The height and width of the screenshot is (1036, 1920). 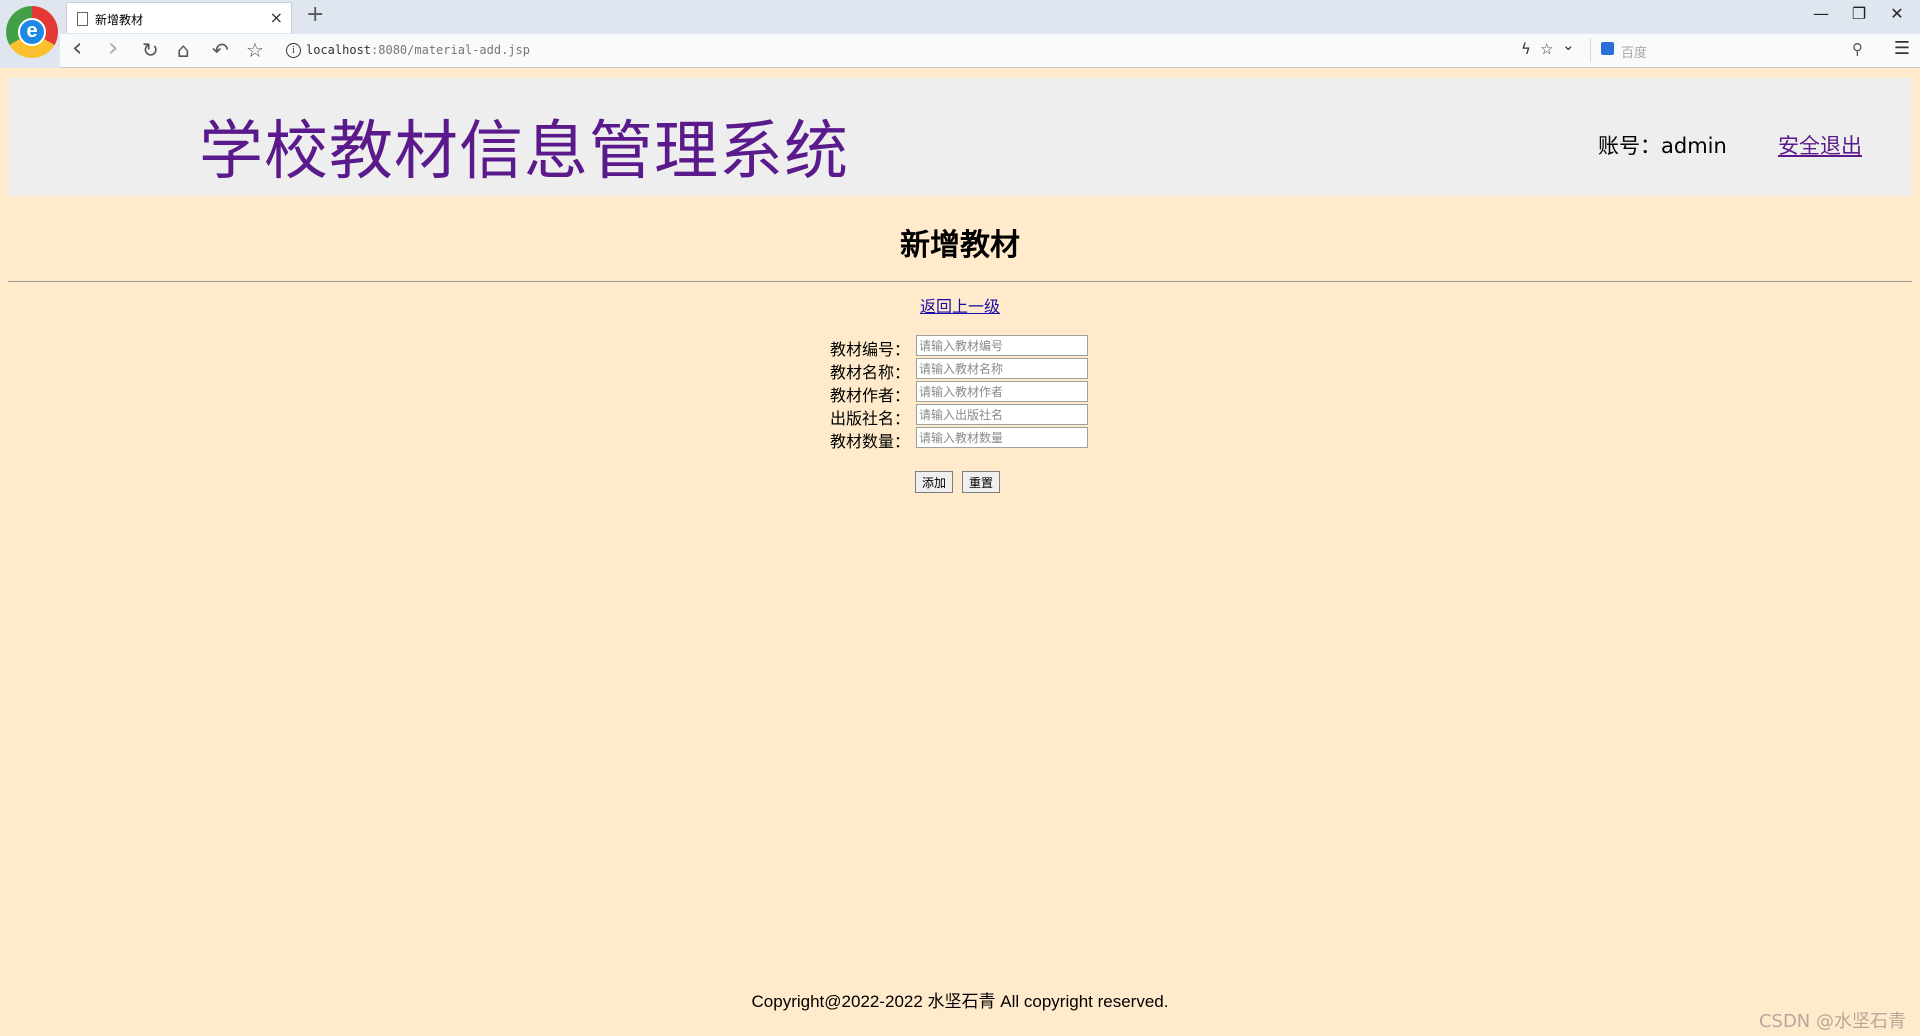 I want to click on tab-title: 新增教材, so click(x=119, y=19).